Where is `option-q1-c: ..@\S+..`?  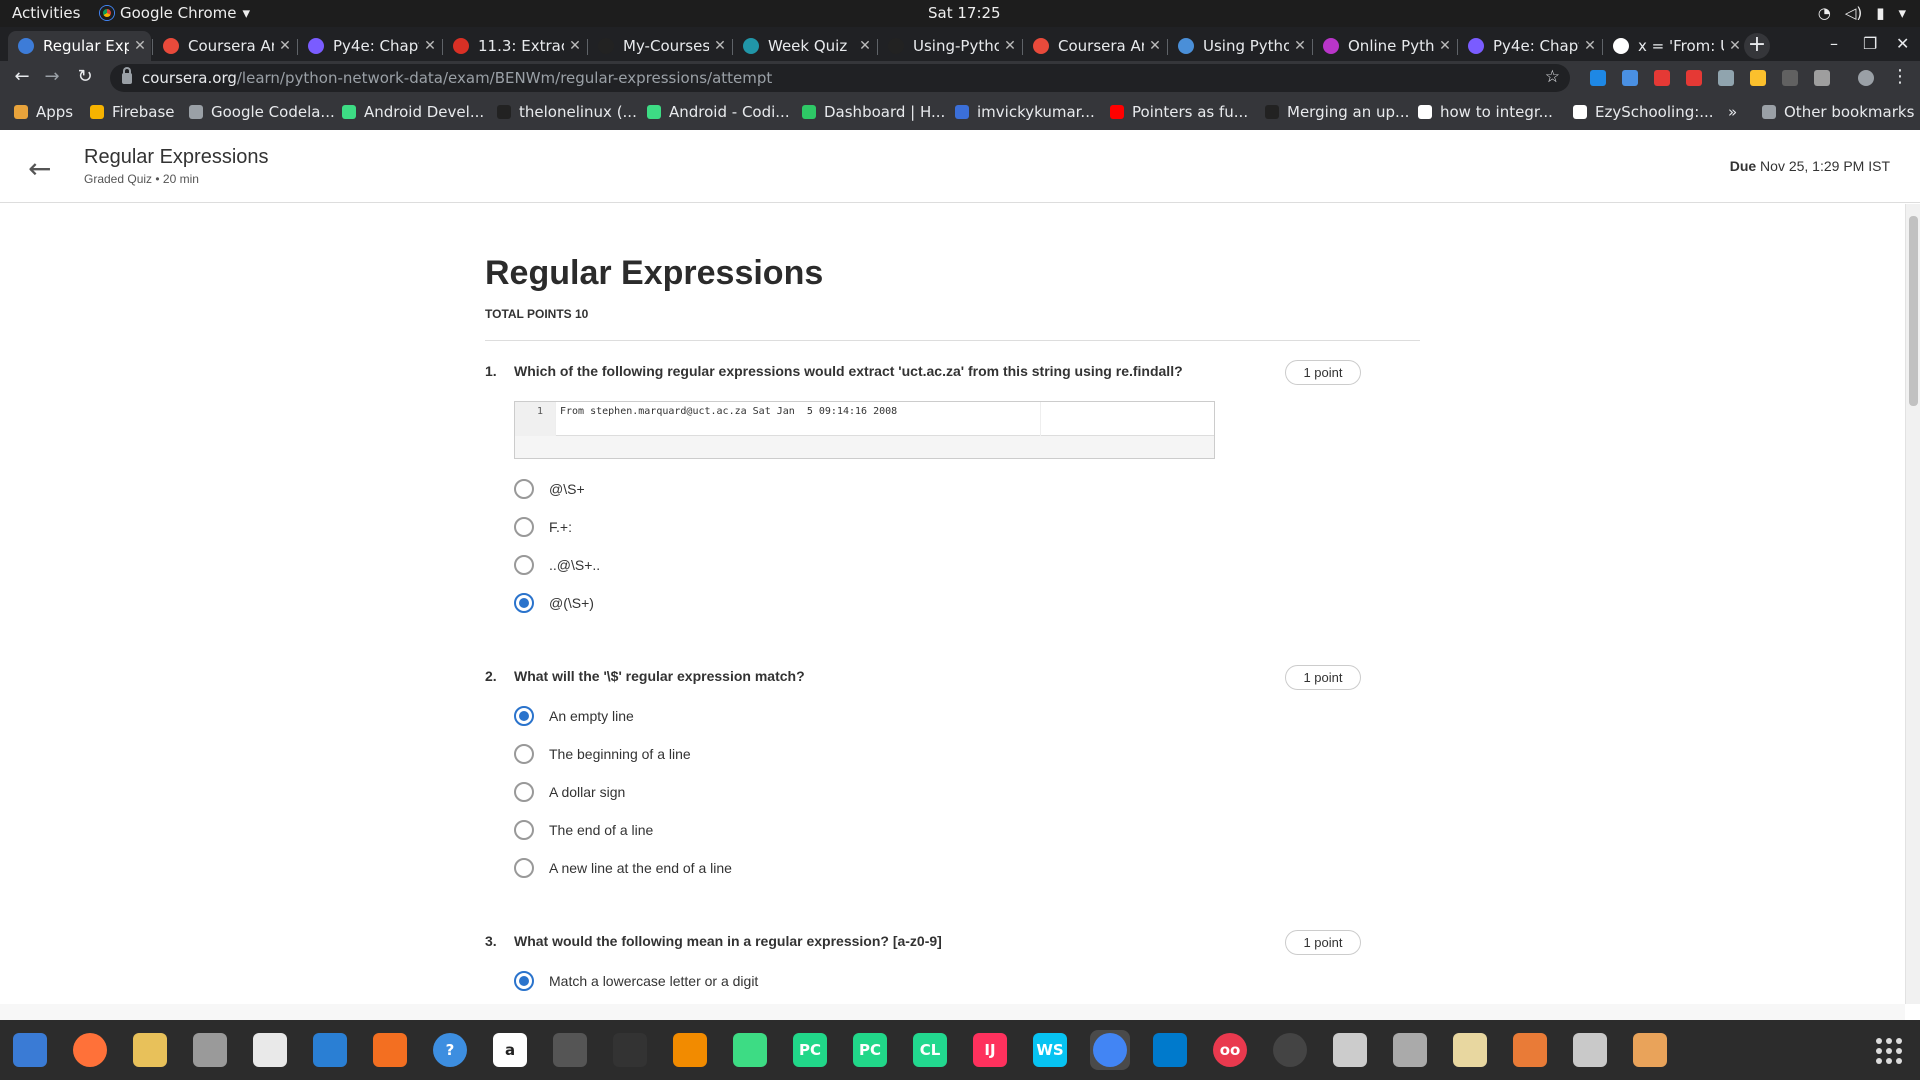 option-q1-c: ..@\S+.. is located at coordinates (557, 565).